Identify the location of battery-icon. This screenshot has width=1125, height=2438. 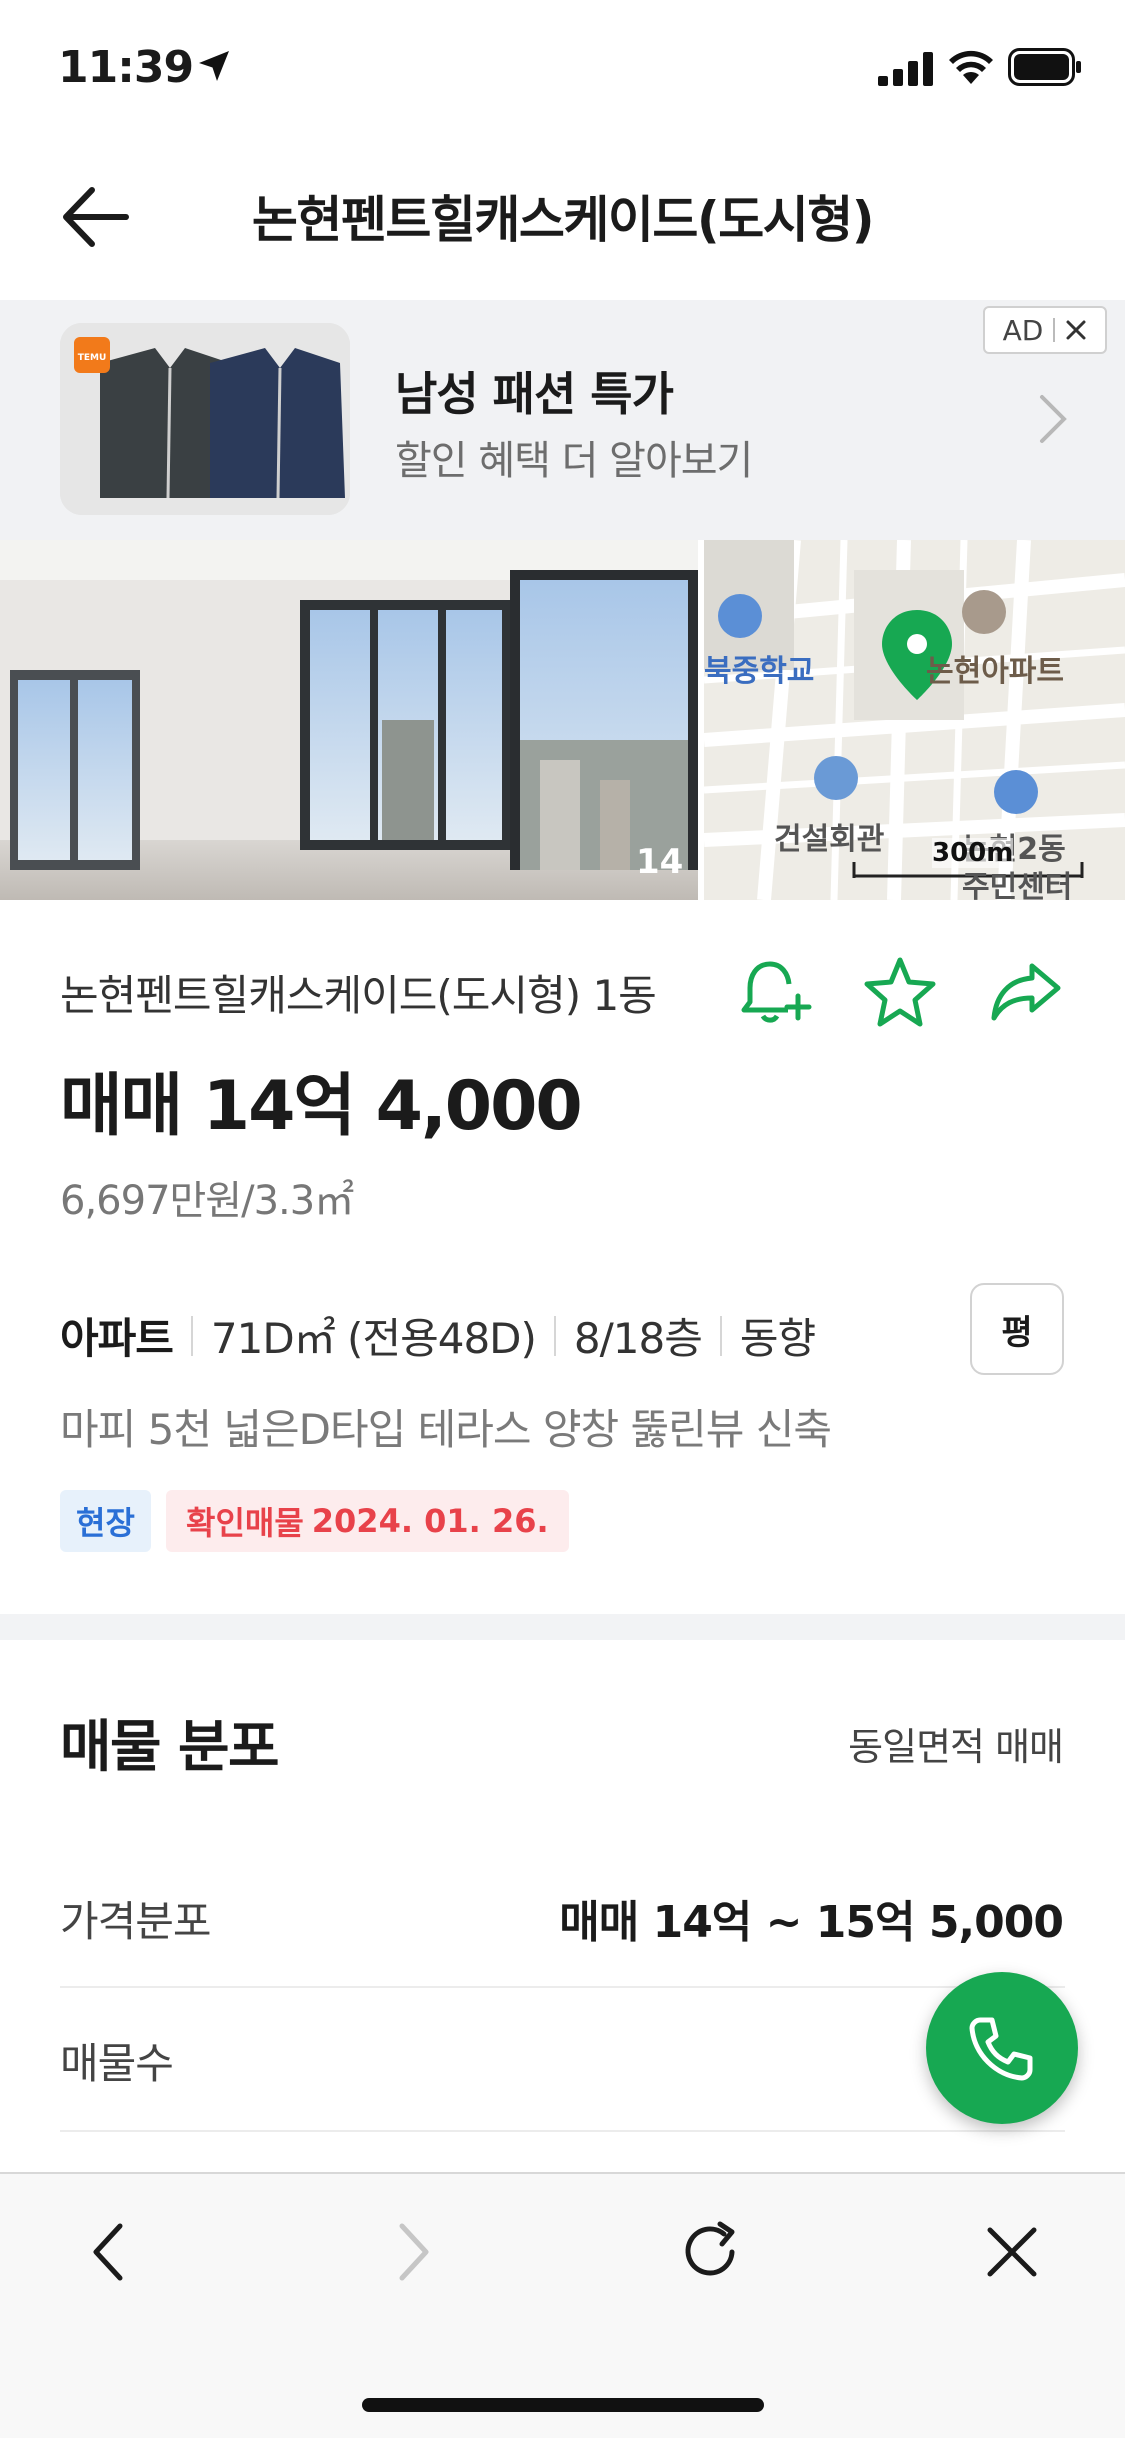
(1044, 67).